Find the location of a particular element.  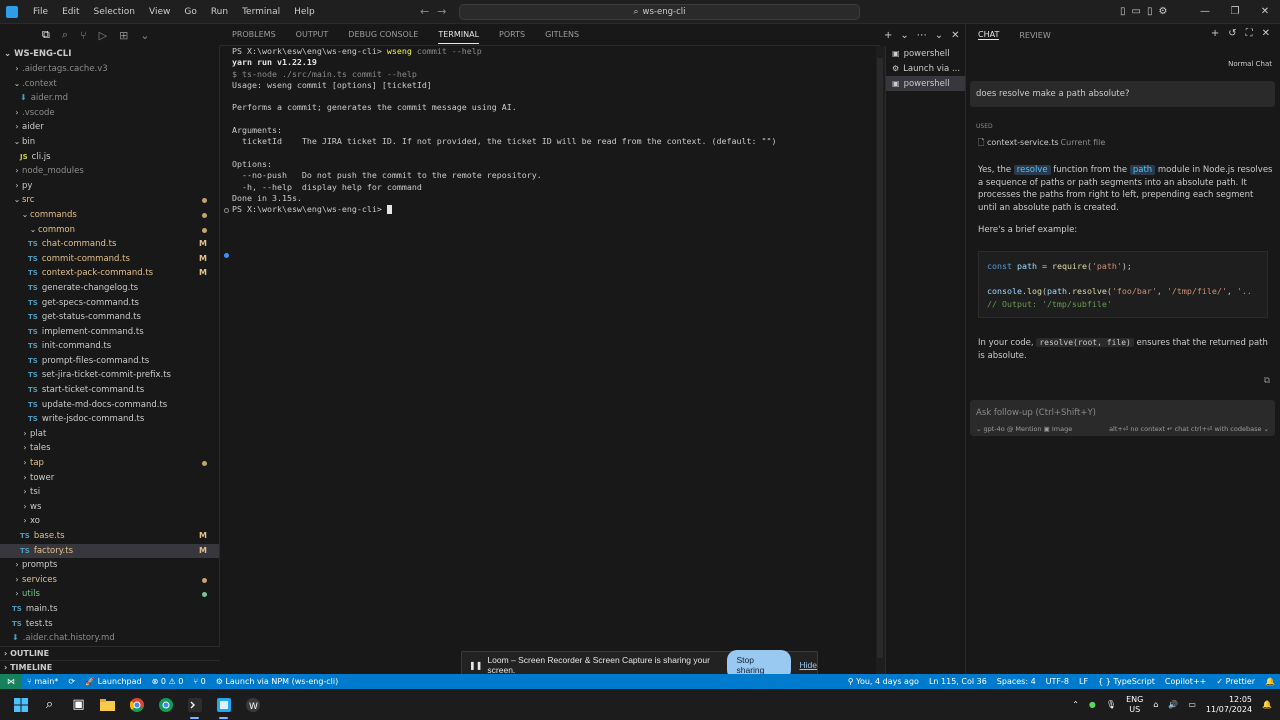

tree-folder: › tower is located at coordinates (109, 478).